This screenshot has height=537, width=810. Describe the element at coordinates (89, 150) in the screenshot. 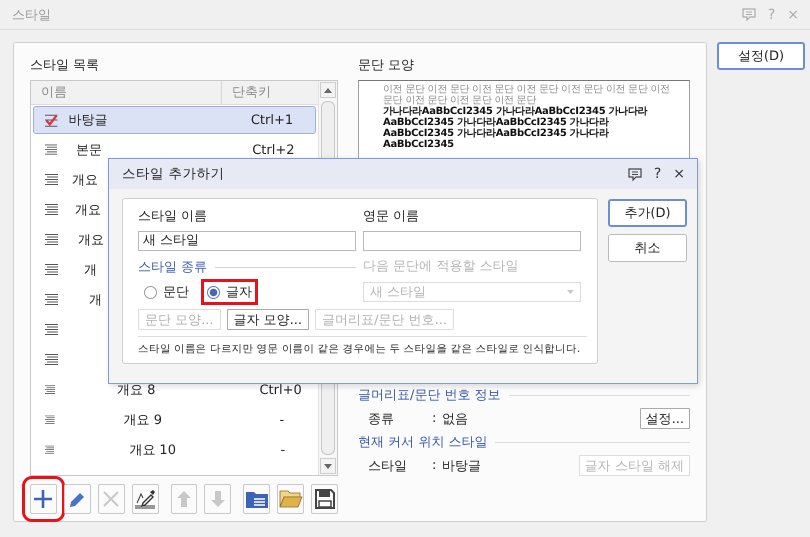

I see `style-name: 본문` at that location.